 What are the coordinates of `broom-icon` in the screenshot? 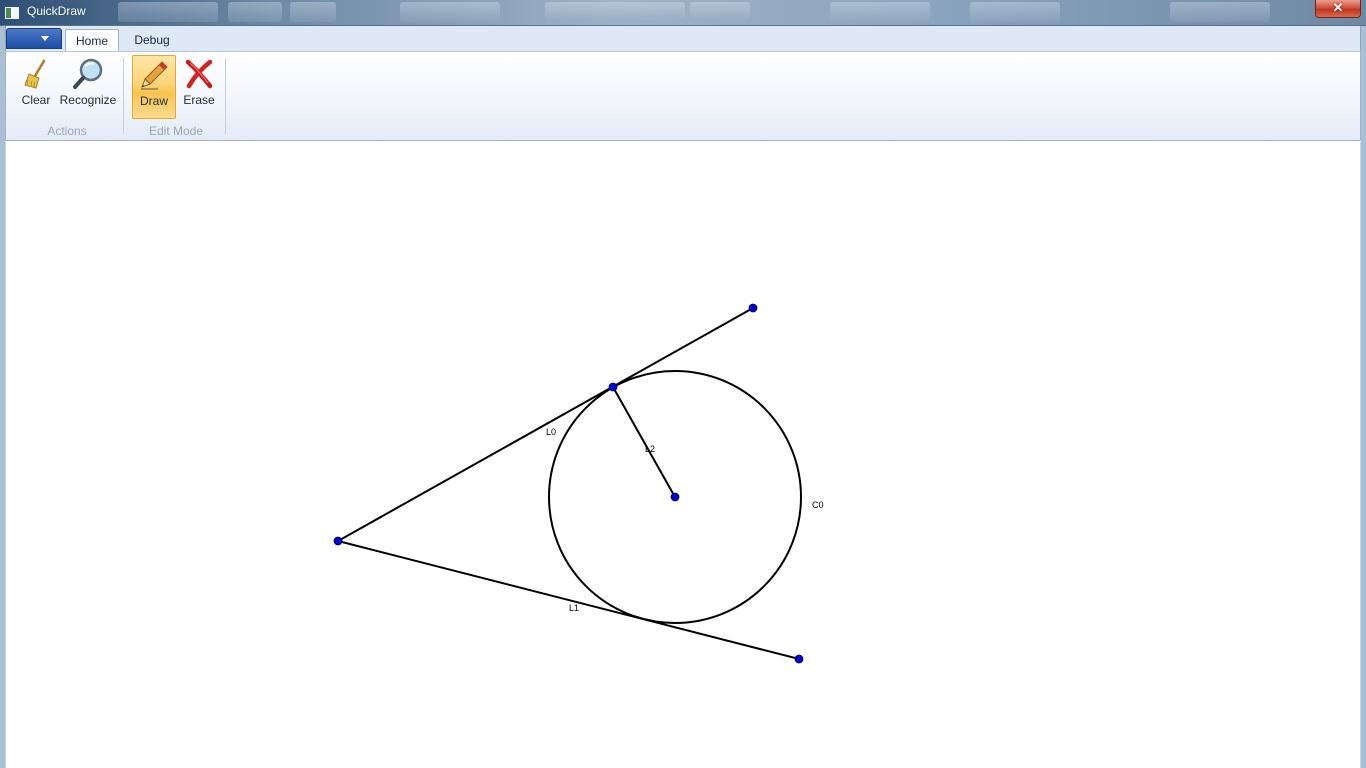 It's located at (35, 74).